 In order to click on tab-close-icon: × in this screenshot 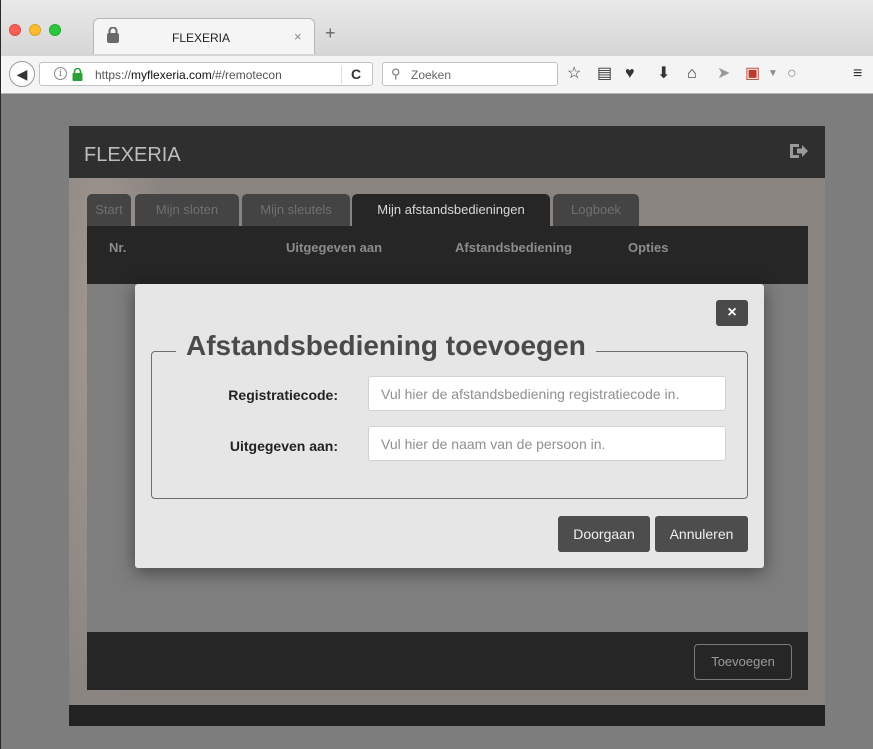, I will do `click(298, 36)`.